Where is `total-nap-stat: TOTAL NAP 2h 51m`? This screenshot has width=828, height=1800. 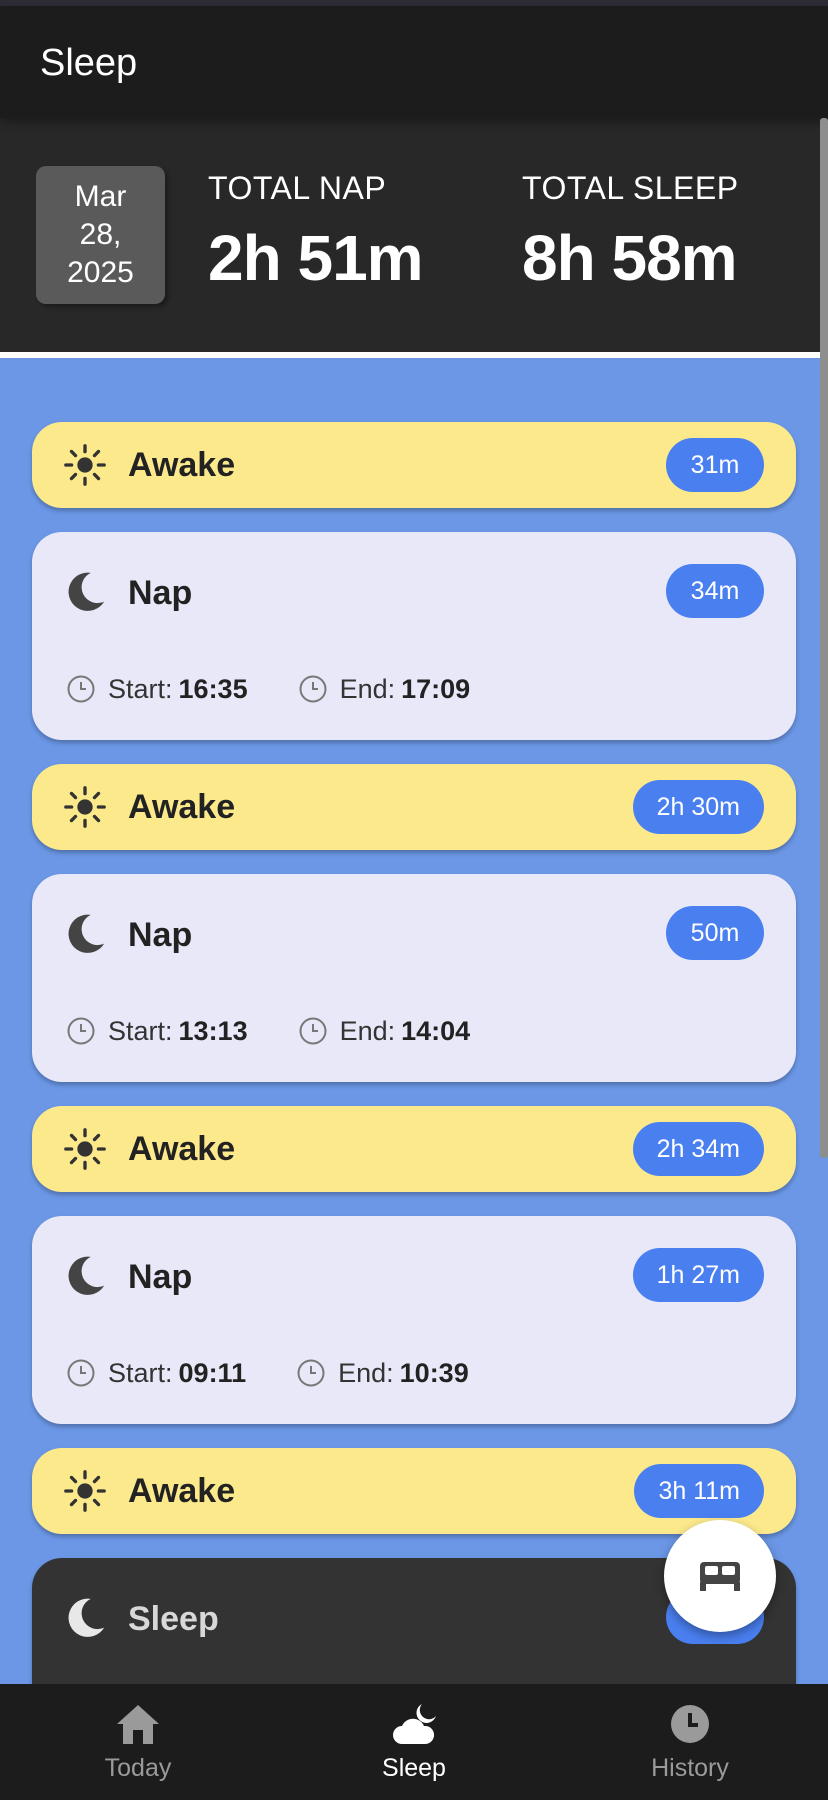 total-nap-stat: TOTAL NAP 2h 51m is located at coordinates (316, 232).